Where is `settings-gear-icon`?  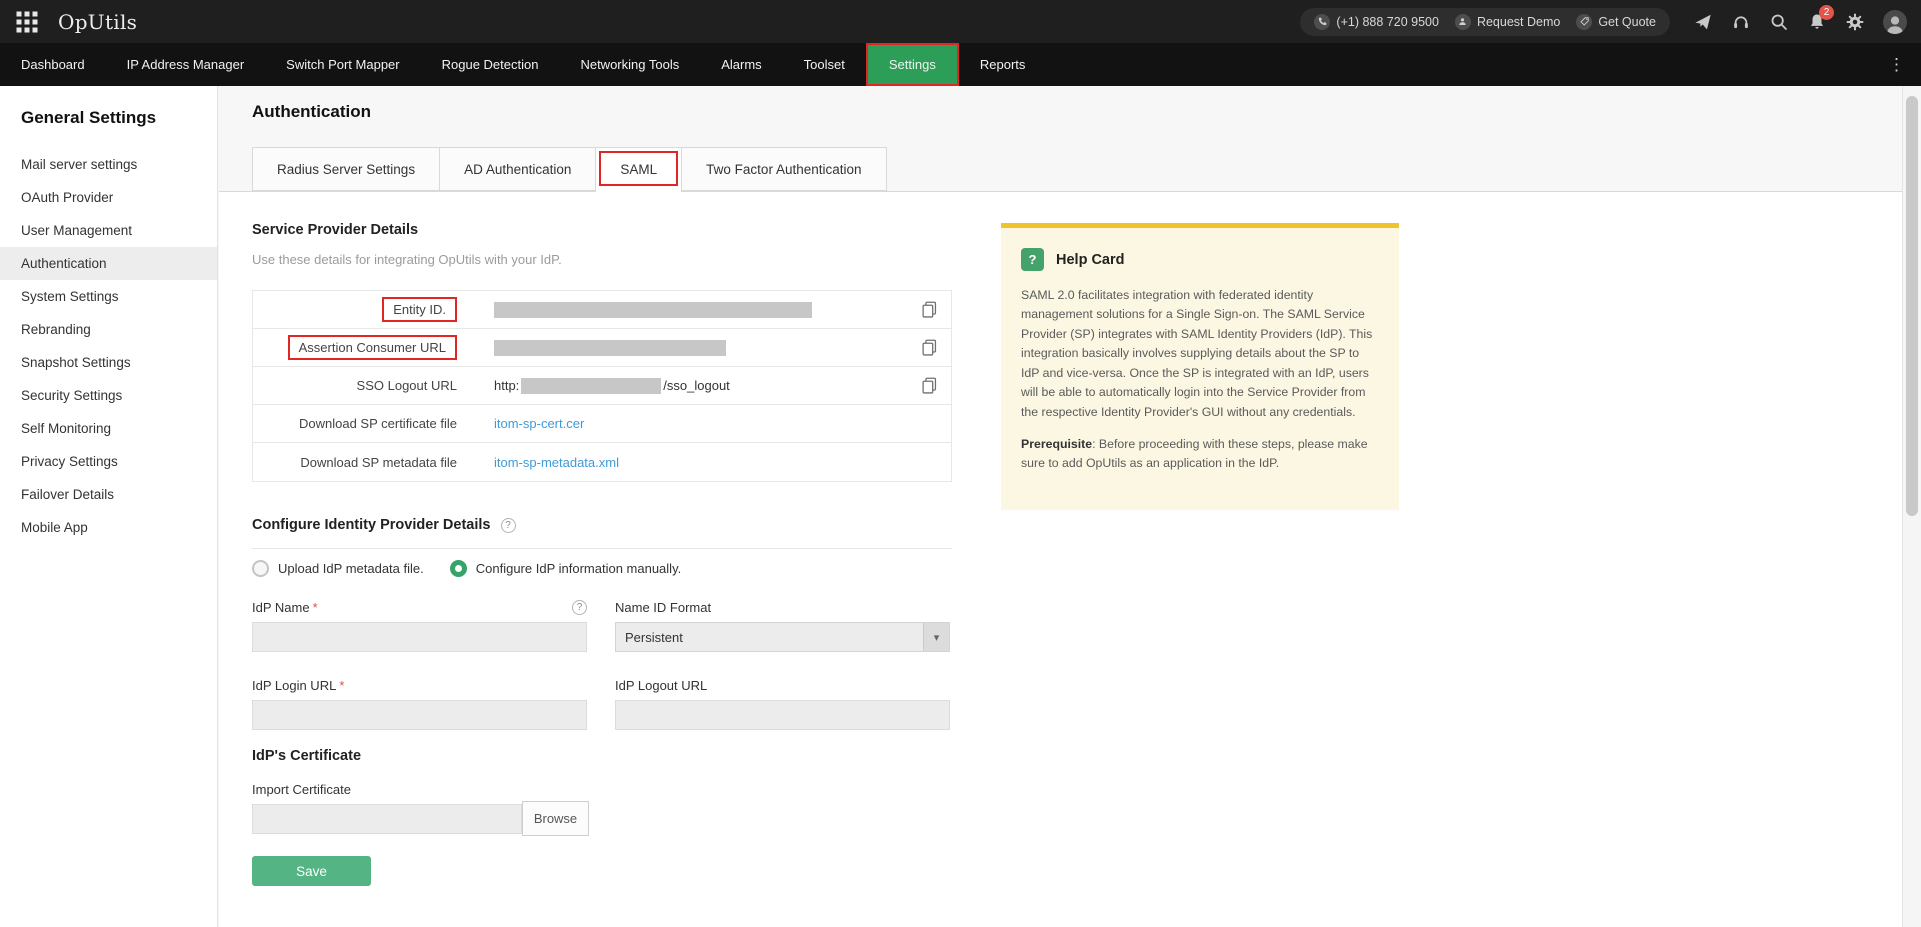
settings-gear-icon is located at coordinates (1854, 21).